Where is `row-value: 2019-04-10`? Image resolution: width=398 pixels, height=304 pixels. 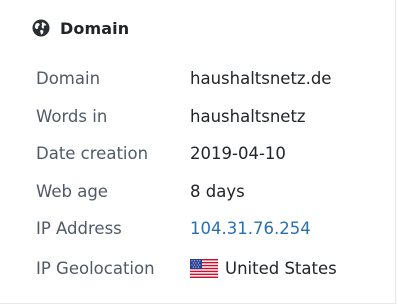 row-value: 2019-04-10 is located at coordinates (238, 153).